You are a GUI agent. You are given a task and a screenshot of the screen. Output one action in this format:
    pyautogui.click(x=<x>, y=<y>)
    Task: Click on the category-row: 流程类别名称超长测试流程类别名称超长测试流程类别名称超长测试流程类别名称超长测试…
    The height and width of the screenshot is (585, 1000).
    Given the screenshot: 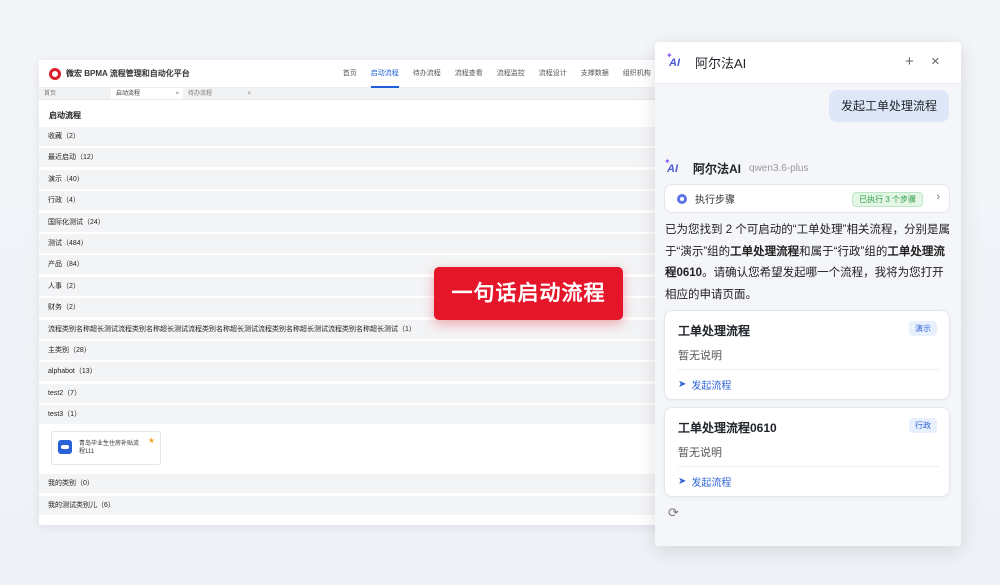 What is the action you would take?
    pyautogui.click(x=359, y=329)
    